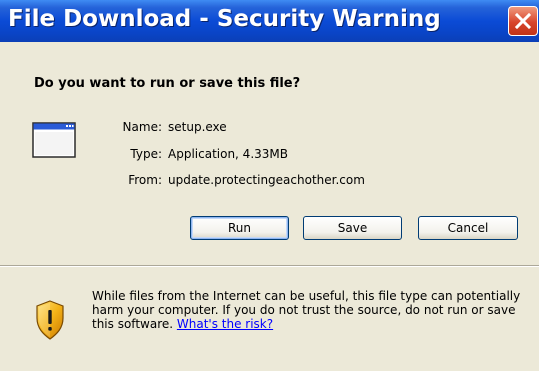 This screenshot has height=371, width=539. Describe the element at coordinates (142, 127) in the screenshot. I see `name-label: Name:` at that location.